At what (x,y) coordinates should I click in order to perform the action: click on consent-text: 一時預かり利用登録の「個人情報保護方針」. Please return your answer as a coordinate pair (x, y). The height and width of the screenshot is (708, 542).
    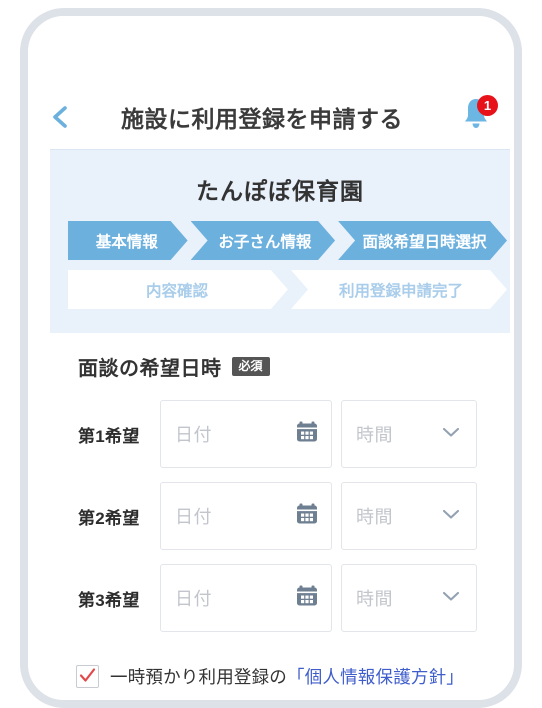
    Looking at the image, I should click on (287, 676).